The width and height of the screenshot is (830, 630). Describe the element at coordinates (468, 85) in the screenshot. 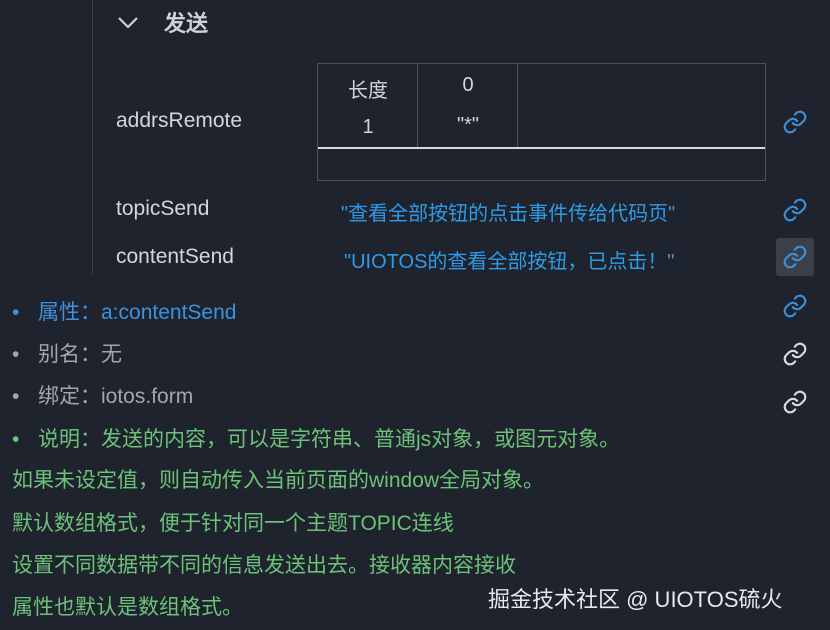

I see `table-header-index: 0` at that location.